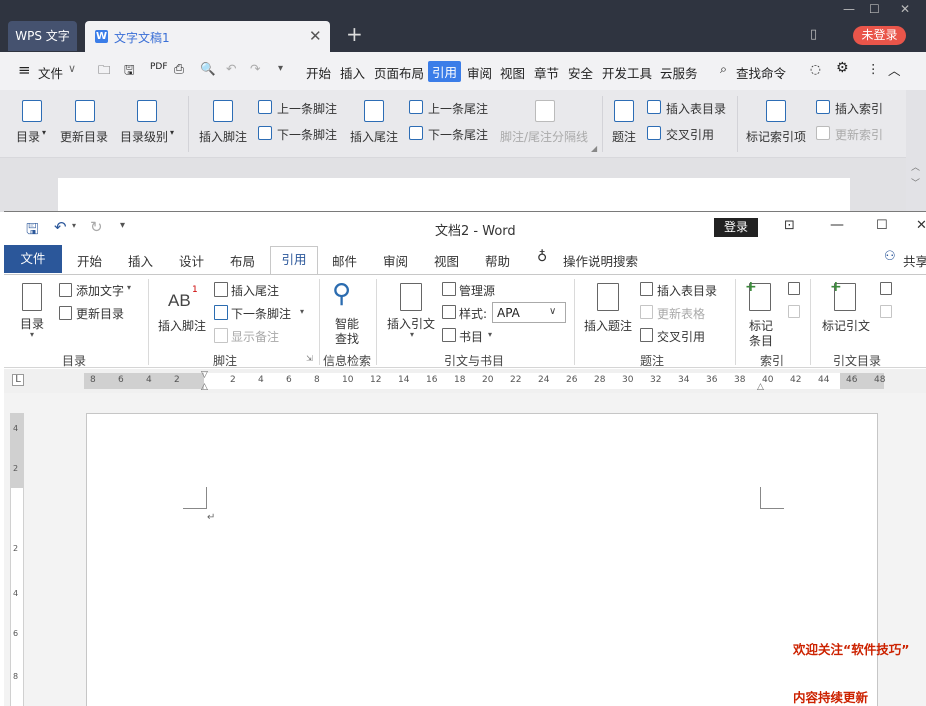 Image resolution: width=926 pixels, height=706 pixels. I want to click on customize-qat-icon: ▾, so click(122, 225).